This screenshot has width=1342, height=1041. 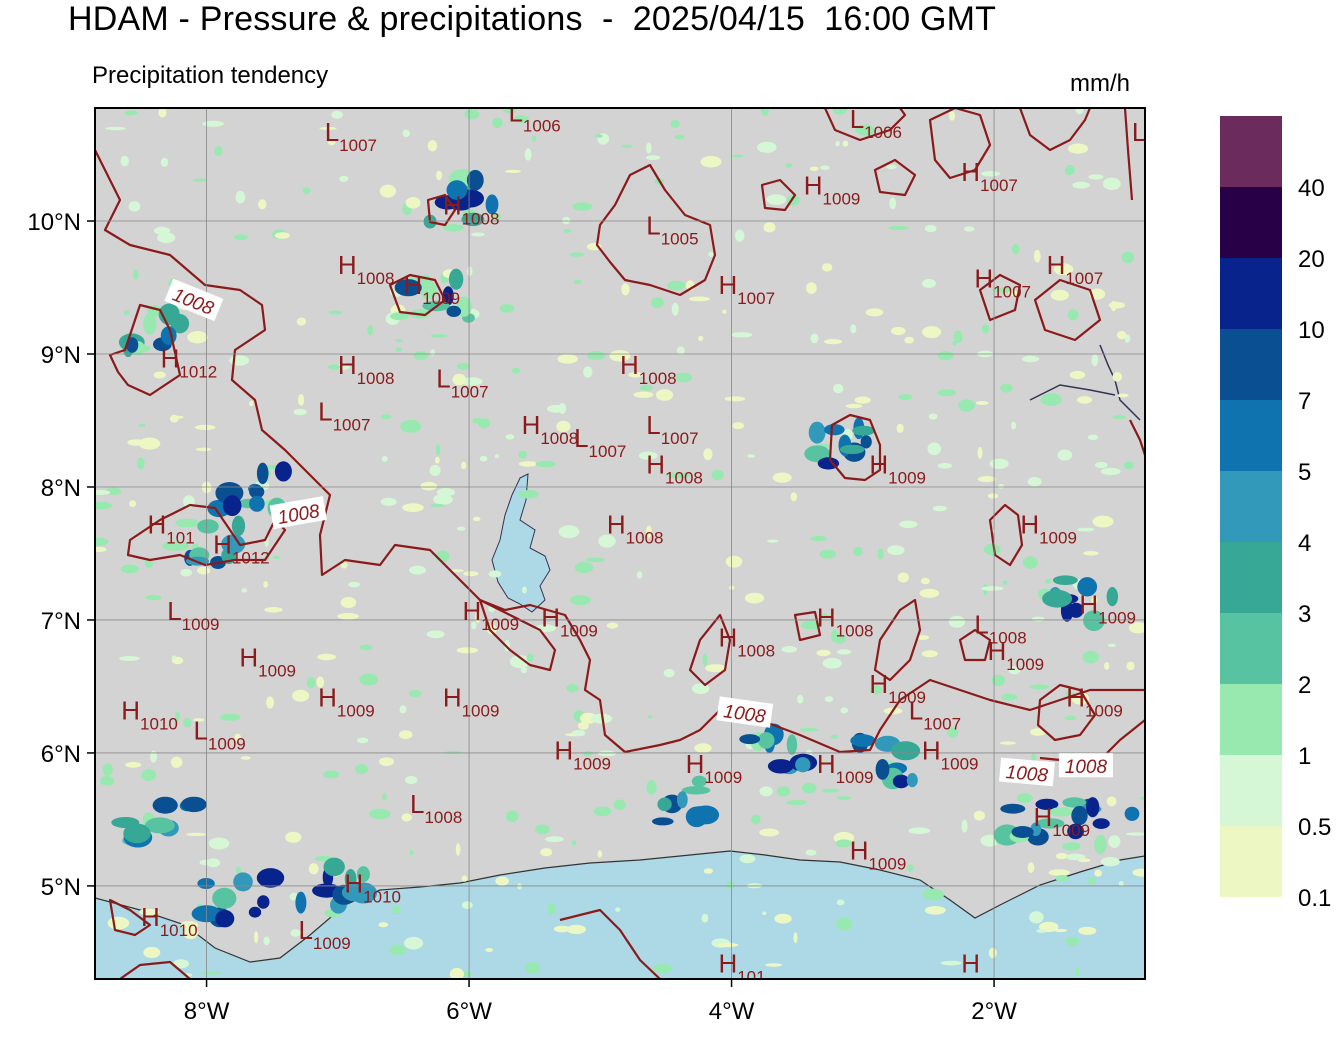 I want to click on legend-level-label: 2, so click(x=1304, y=685).